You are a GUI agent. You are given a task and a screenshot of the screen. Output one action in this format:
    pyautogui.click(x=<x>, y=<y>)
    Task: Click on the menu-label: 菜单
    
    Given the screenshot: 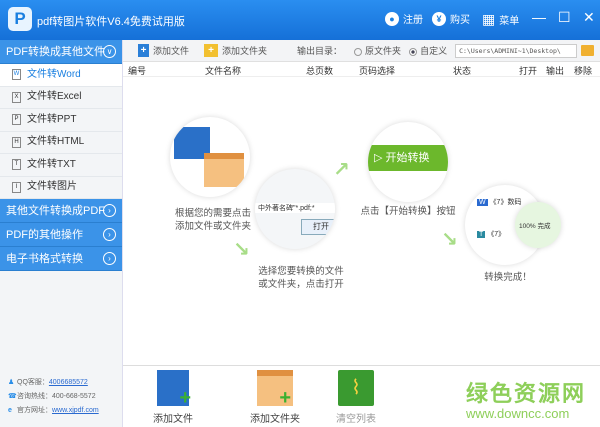 What is the action you would take?
    pyautogui.click(x=509, y=21)
    